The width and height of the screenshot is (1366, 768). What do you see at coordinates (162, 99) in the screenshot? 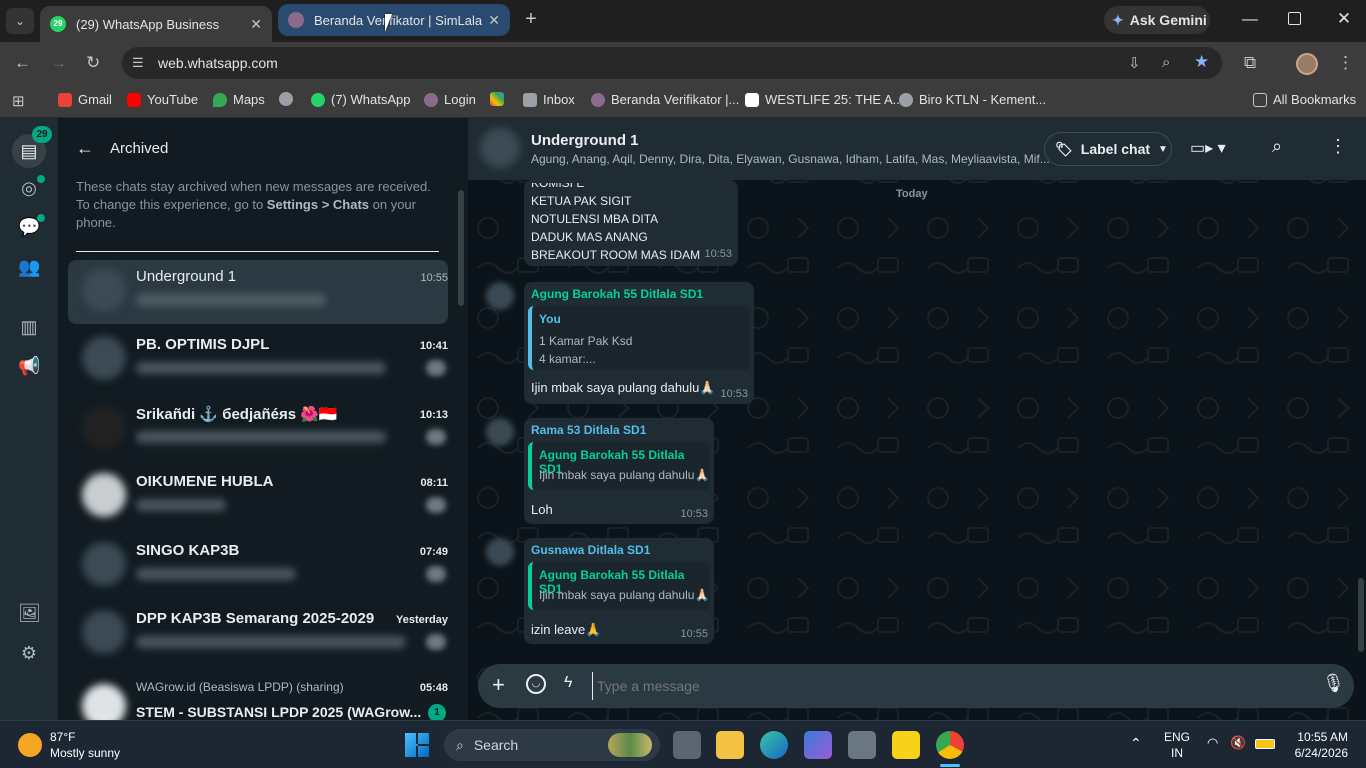
I see `bookmark-youtube: YouTube` at bounding box center [162, 99].